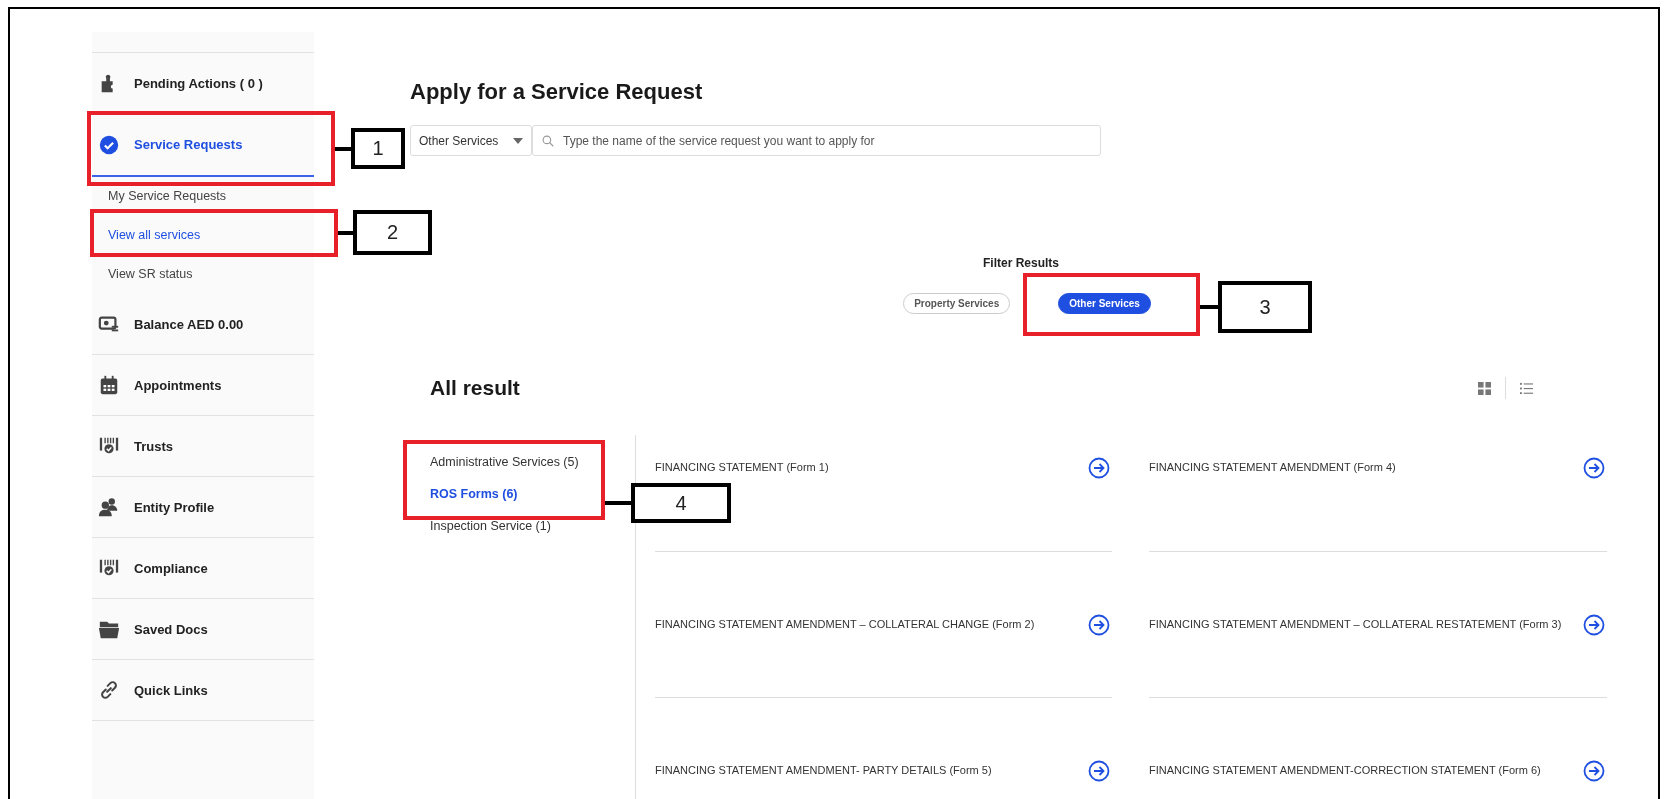 The height and width of the screenshot is (799, 1665). Describe the element at coordinates (203, 83) in the screenshot. I see `sidebar-item: Pending Actions ( 0 )` at that location.